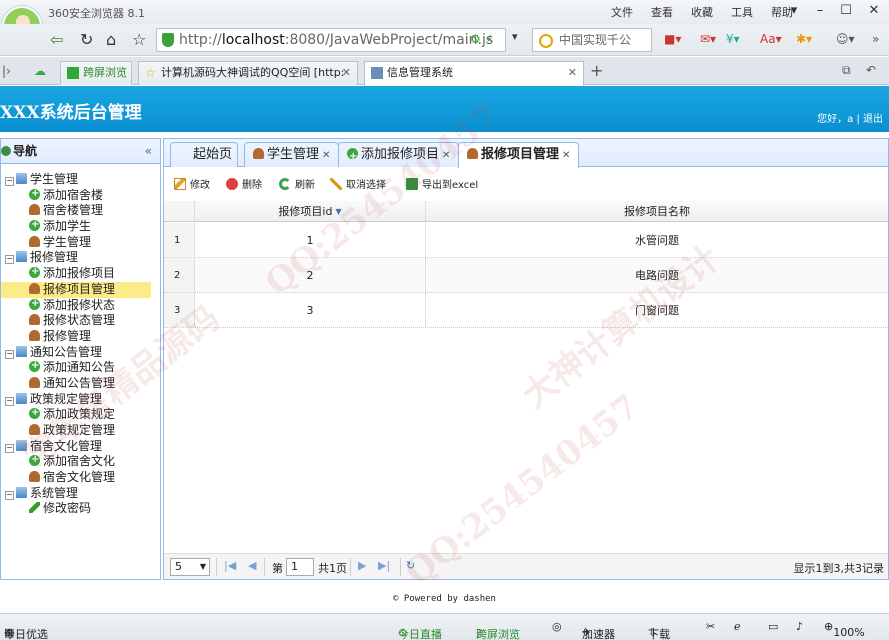 The width and height of the screenshot is (889, 640). Describe the element at coordinates (710, 626) in the screenshot. I see `cut-icon: ✂` at that location.